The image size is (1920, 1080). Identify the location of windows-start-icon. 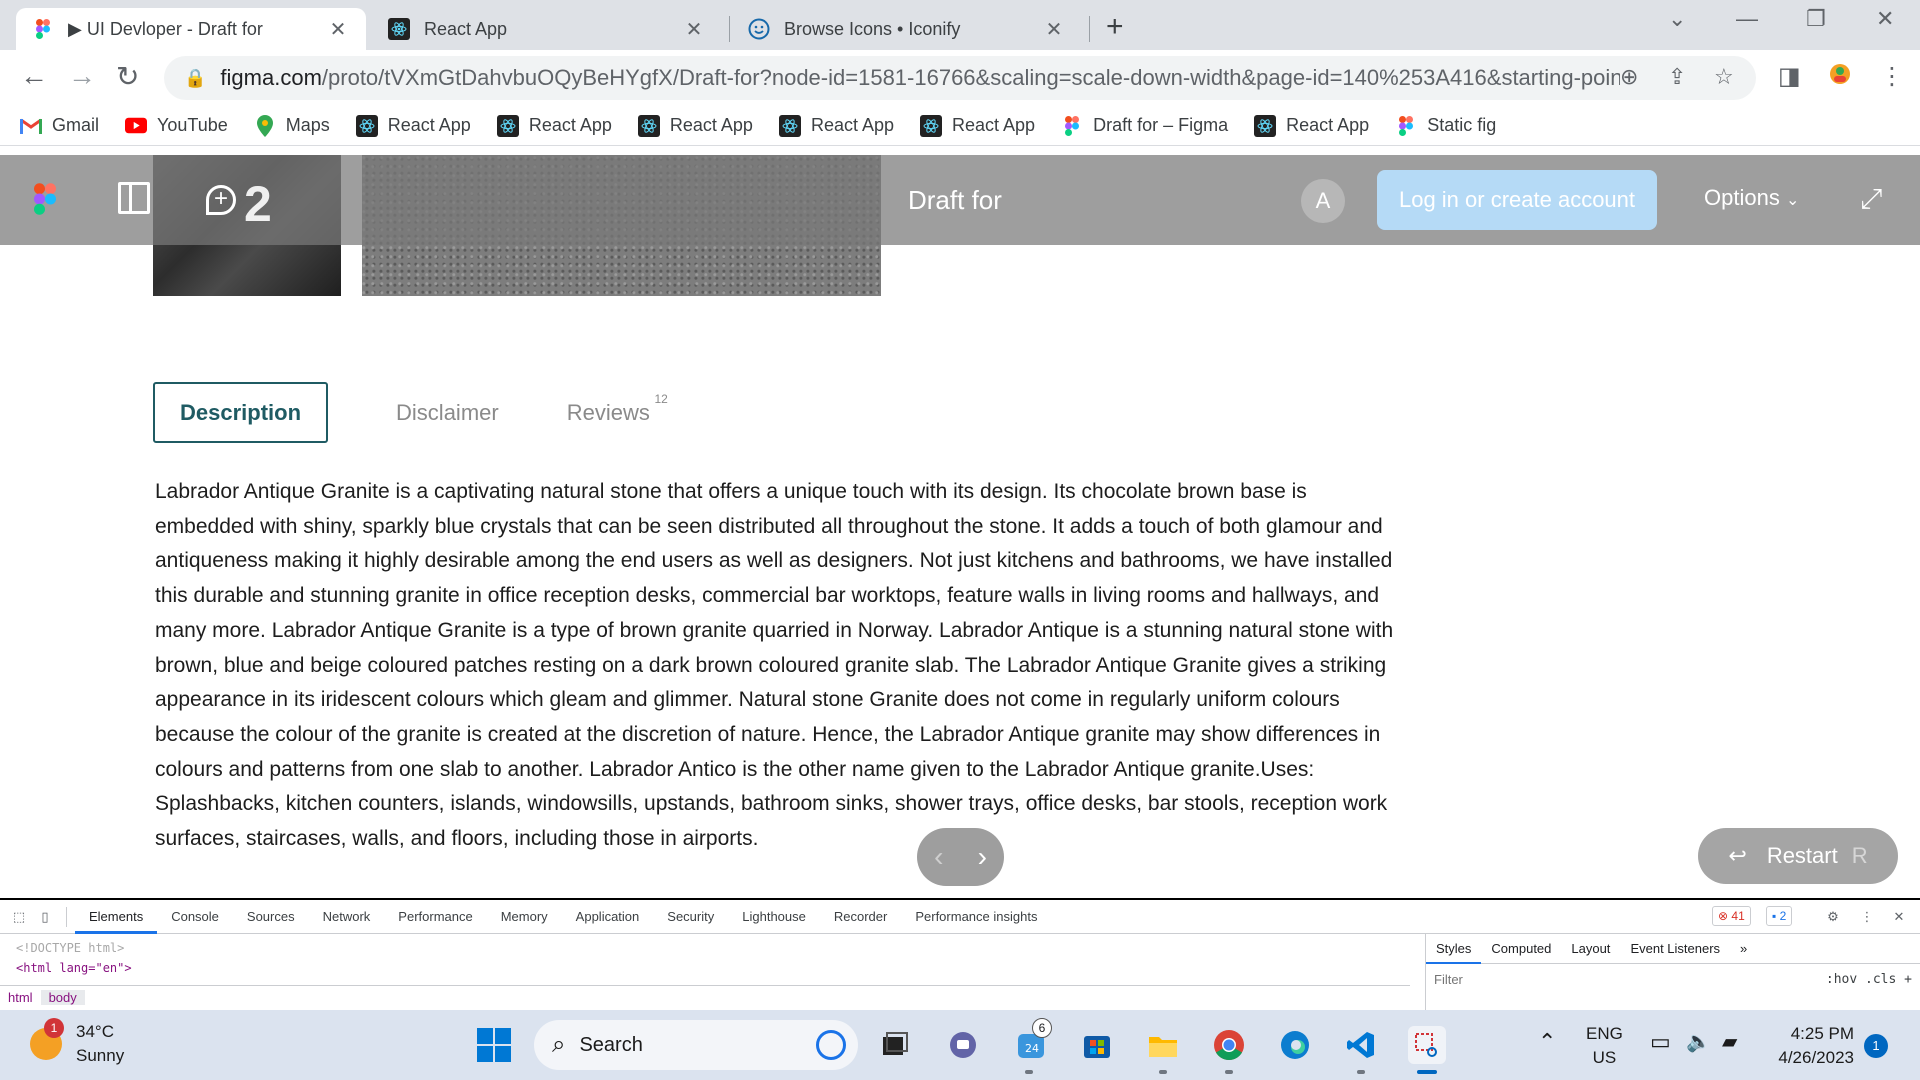
(494, 1045).